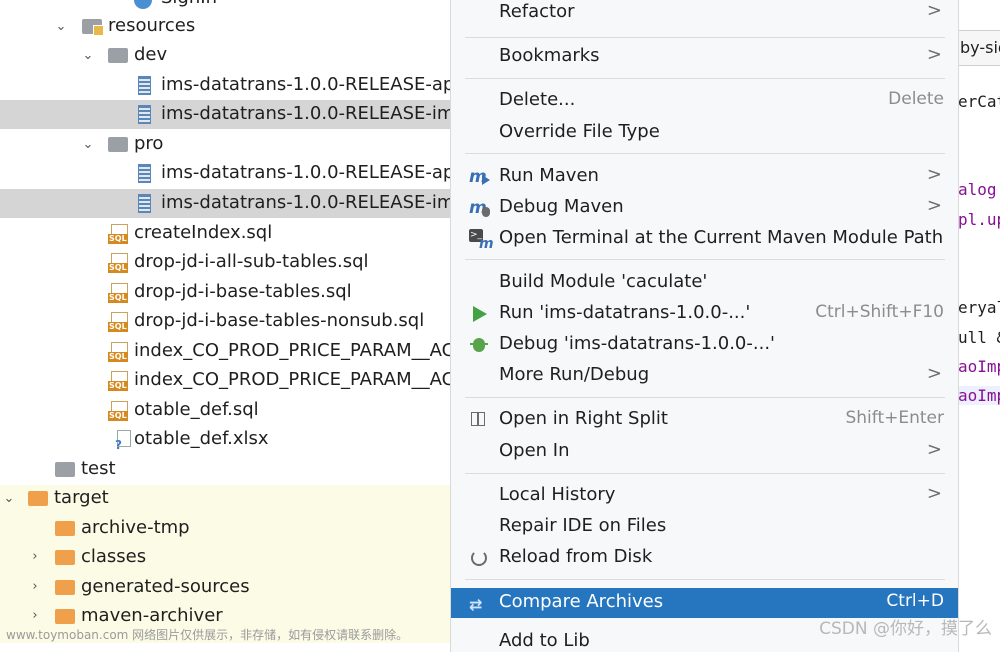 The height and width of the screenshot is (657, 1000). Describe the element at coordinates (225, 55) in the screenshot. I see `tree-item-dev: ⌄ dev` at that location.